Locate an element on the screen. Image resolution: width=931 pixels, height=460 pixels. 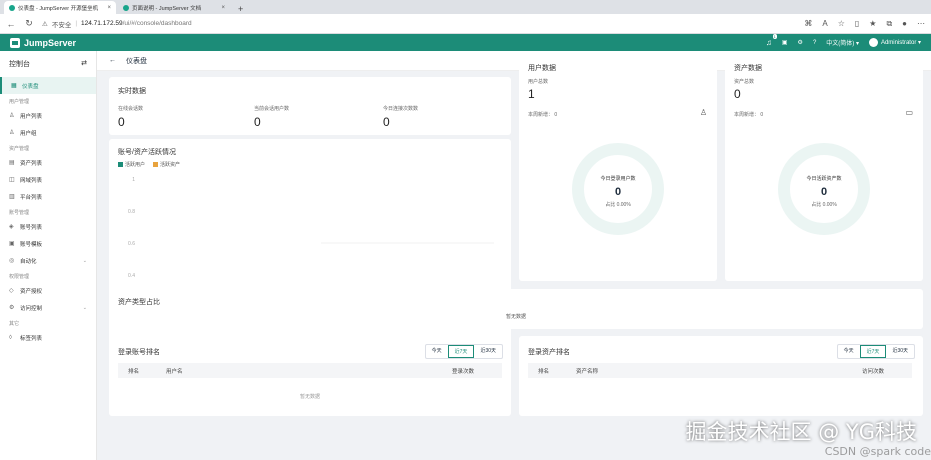
user-weekly: 本周新增： 0 is located at coordinates (543, 115).